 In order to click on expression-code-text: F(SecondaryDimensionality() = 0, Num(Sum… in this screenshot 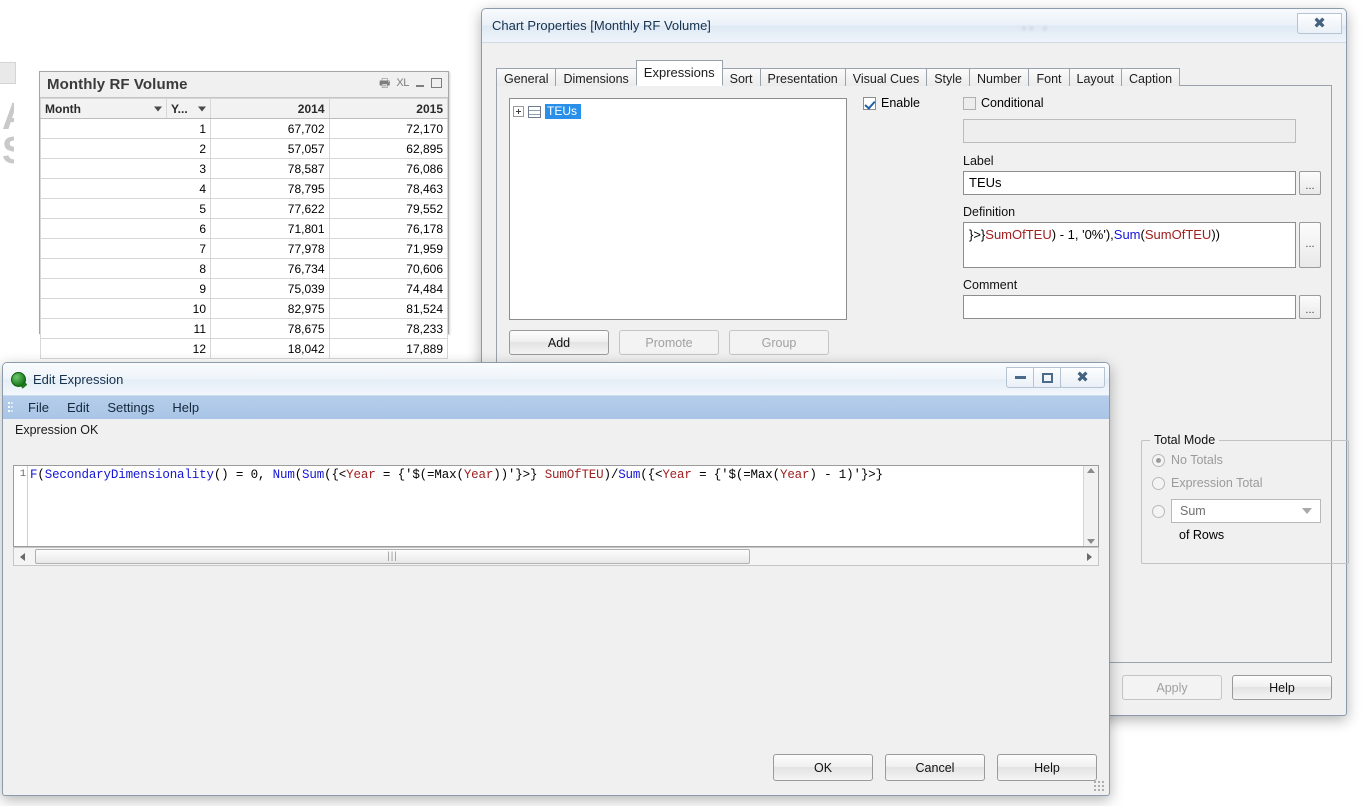, I will do `click(555, 506)`.